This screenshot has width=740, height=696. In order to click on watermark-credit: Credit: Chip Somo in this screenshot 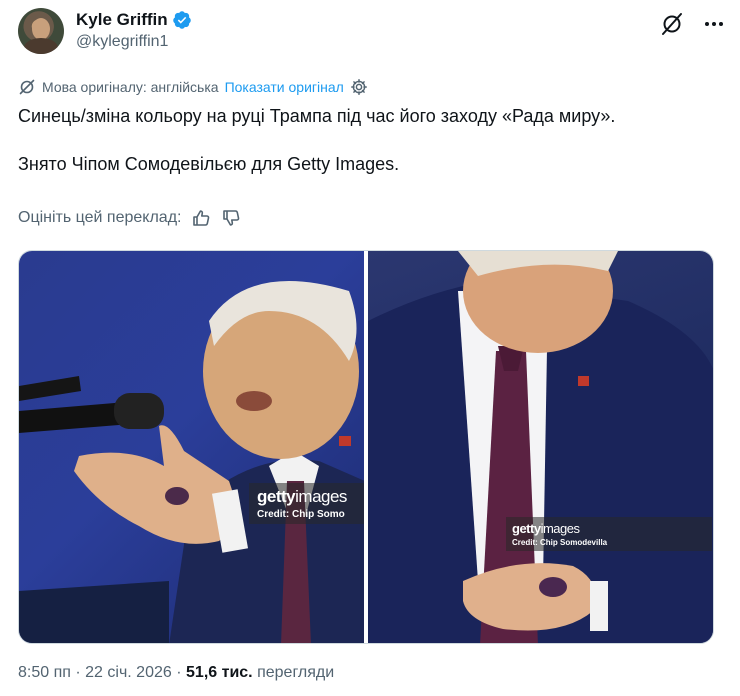, I will do `click(301, 514)`.